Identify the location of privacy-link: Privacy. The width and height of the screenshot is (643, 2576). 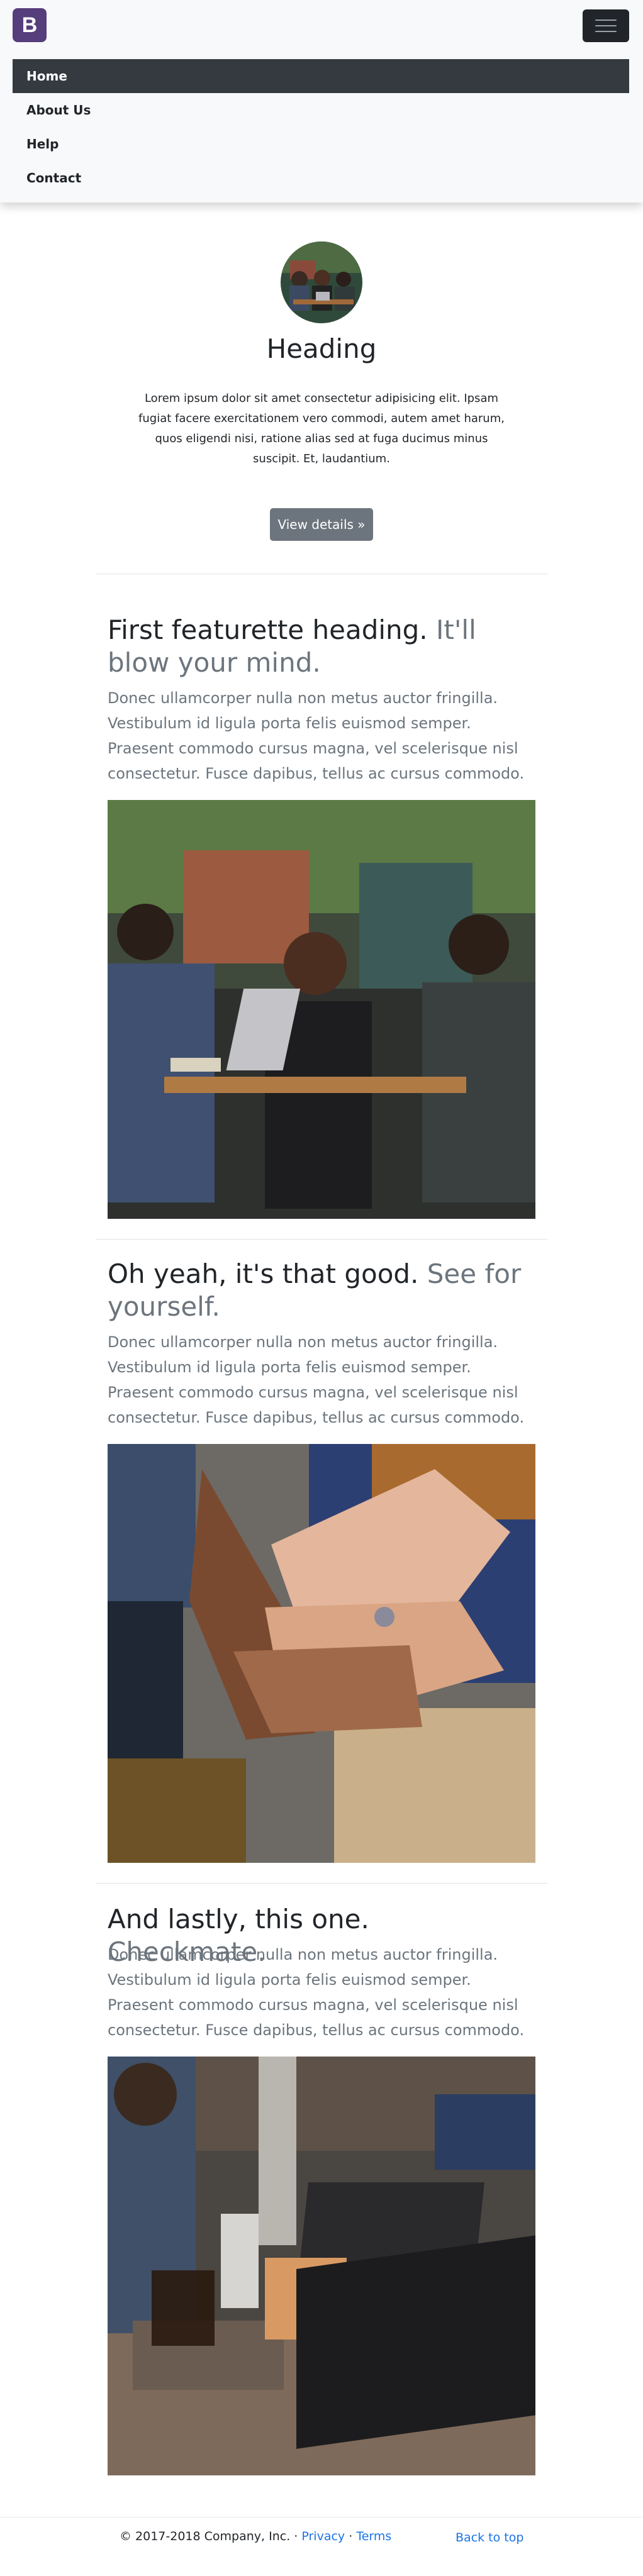
(323, 2536).